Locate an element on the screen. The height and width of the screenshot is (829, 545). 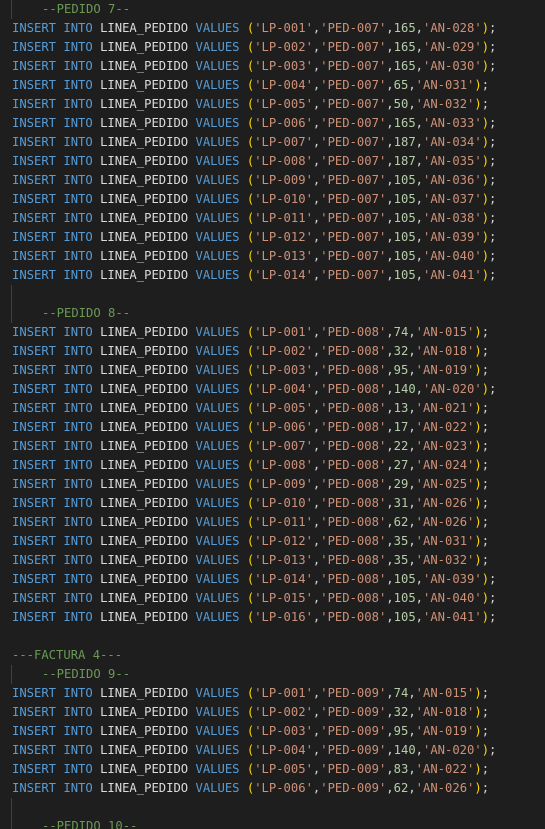
indent-guide is located at coordinates (11, 674).